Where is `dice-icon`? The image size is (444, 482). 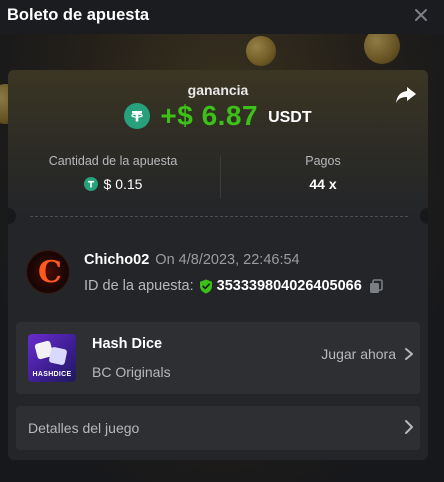
dice-icon is located at coordinates (58, 356).